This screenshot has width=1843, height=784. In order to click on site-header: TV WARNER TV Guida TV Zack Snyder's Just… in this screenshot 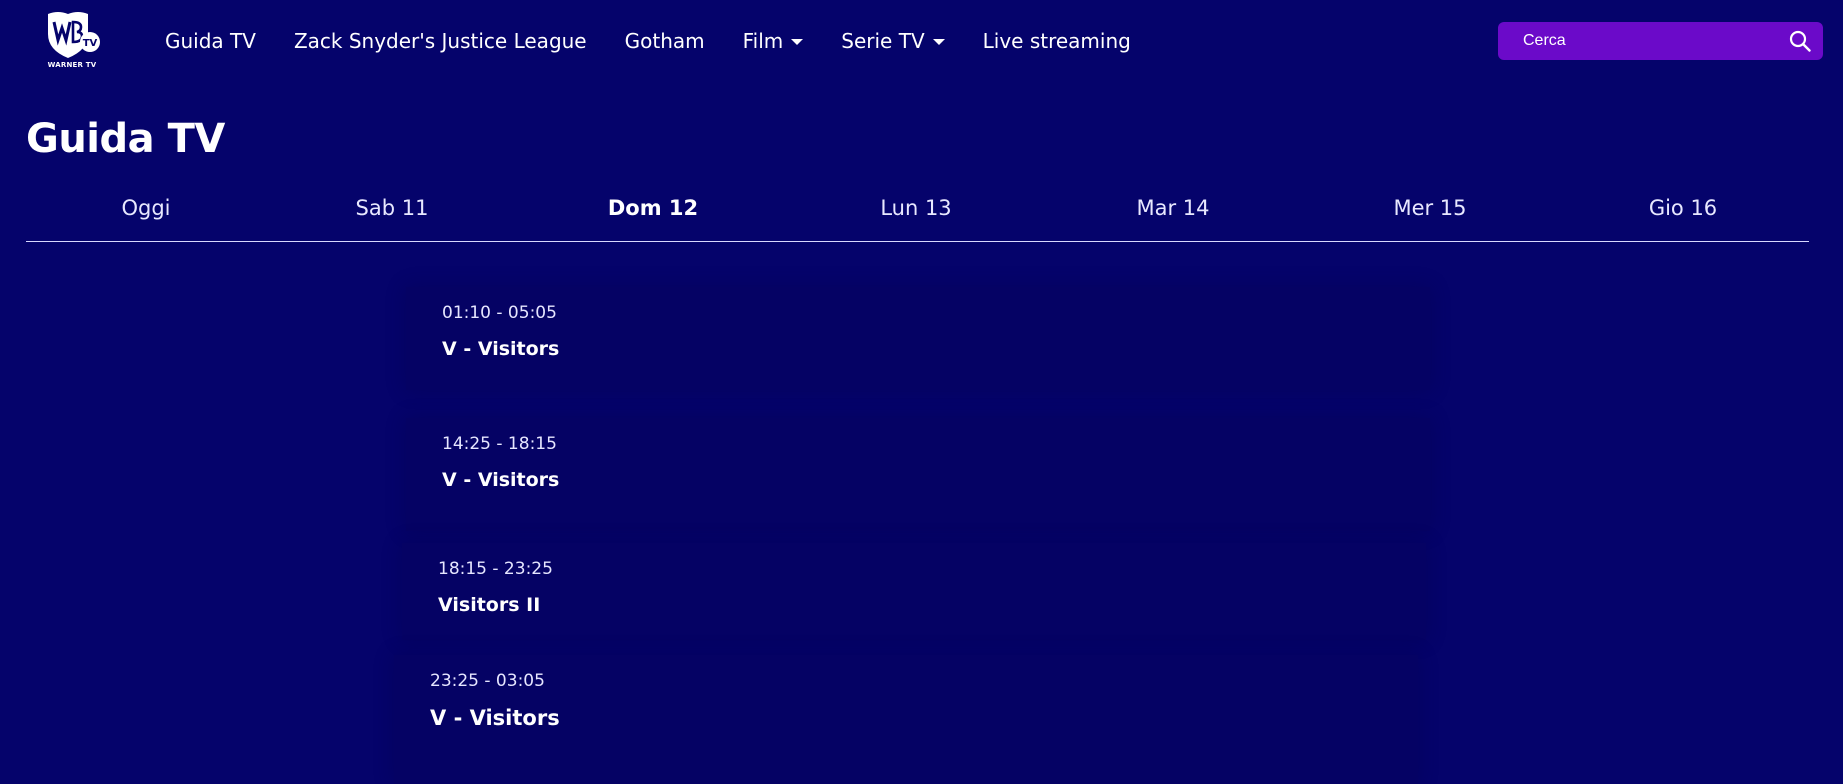, I will do `click(921, 41)`.